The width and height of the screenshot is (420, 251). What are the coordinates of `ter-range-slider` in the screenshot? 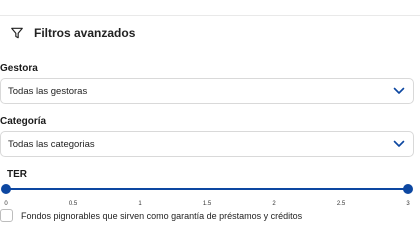 It's located at (207, 189).